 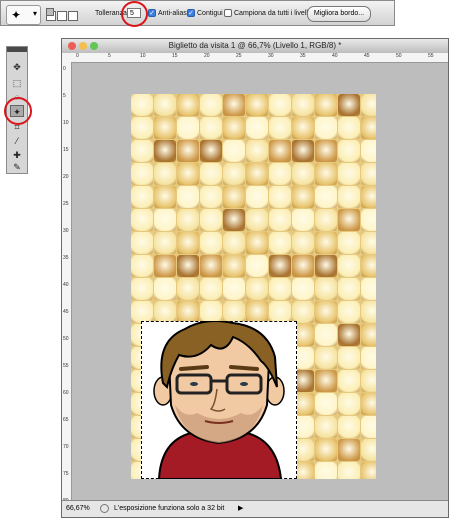 I want to click on toolbox-header, so click(x=17, y=49).